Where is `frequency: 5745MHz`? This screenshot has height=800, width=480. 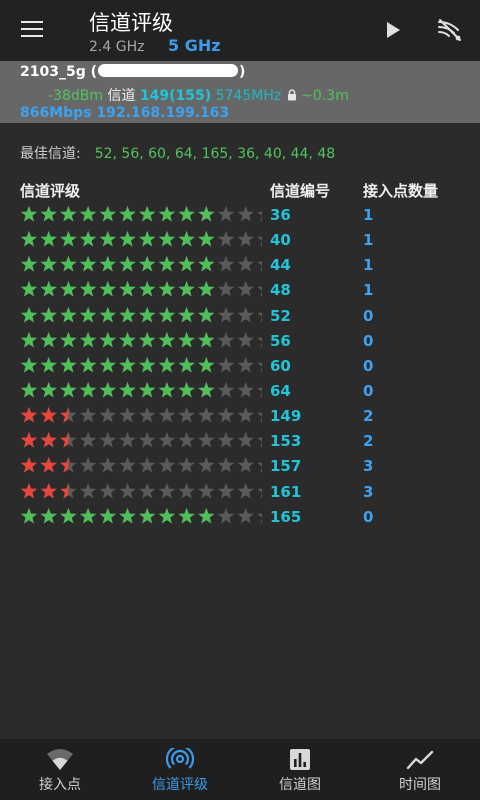 frequency: 5745MHz is located at coordinates (248, 96).